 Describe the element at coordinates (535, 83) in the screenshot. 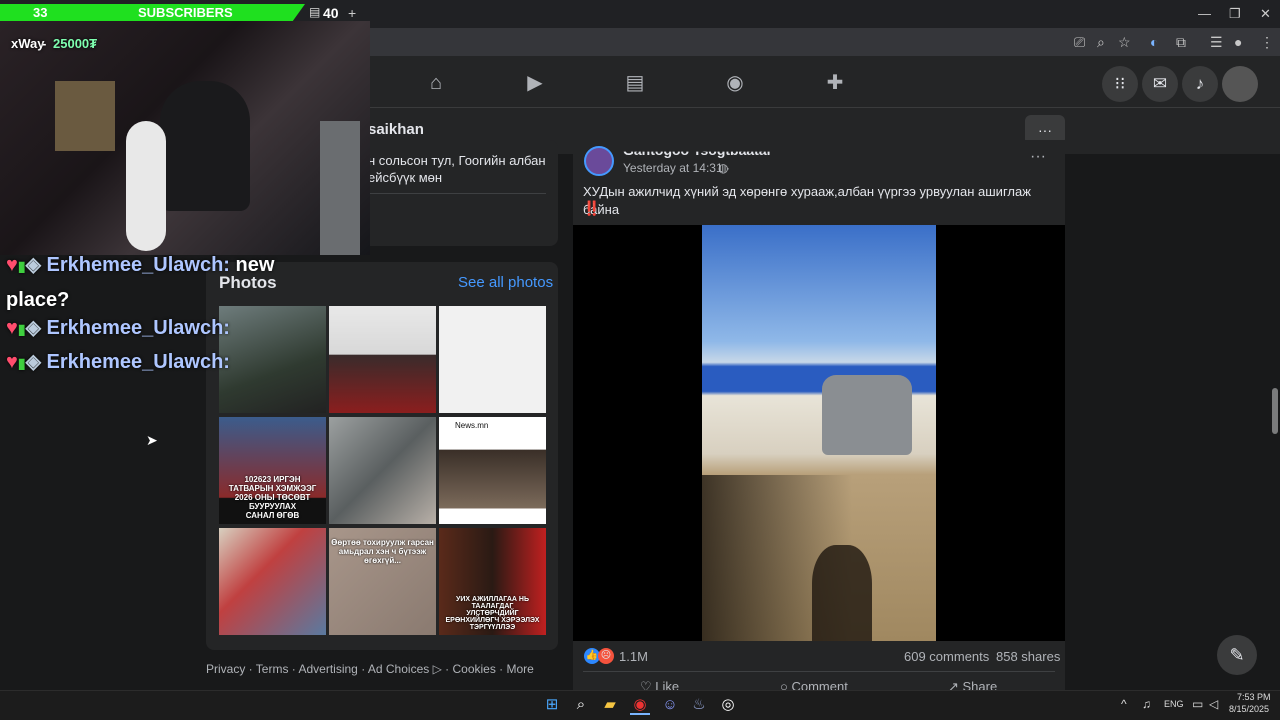

I see `video-icon: ▶` at that location.